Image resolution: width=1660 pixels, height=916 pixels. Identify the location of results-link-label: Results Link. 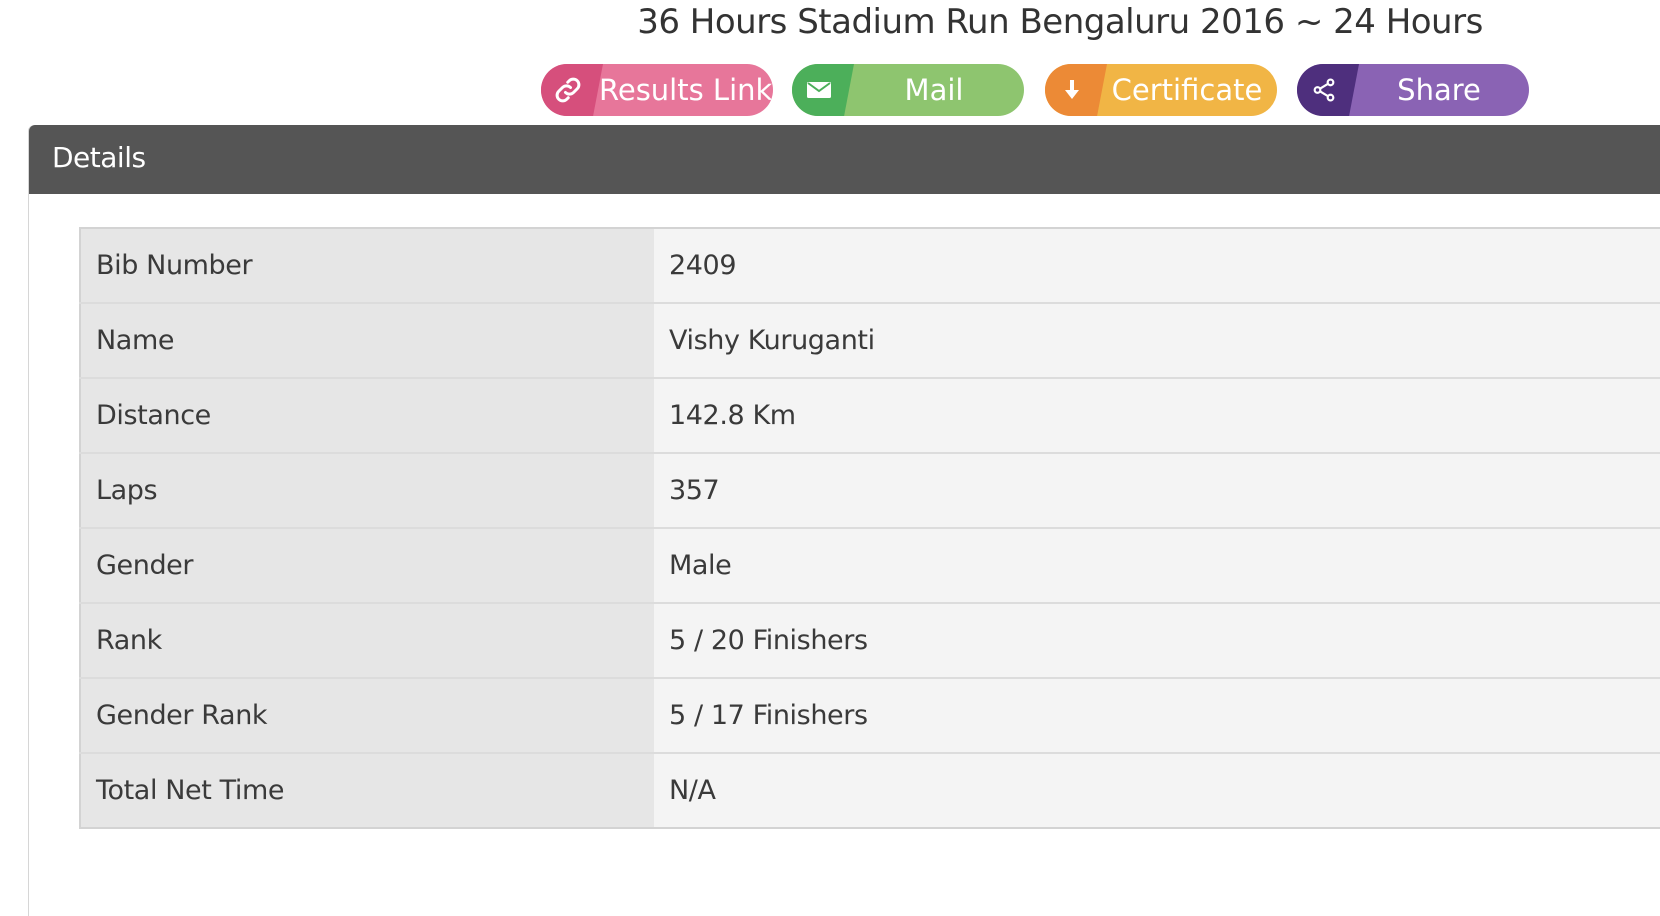
(686, 90).